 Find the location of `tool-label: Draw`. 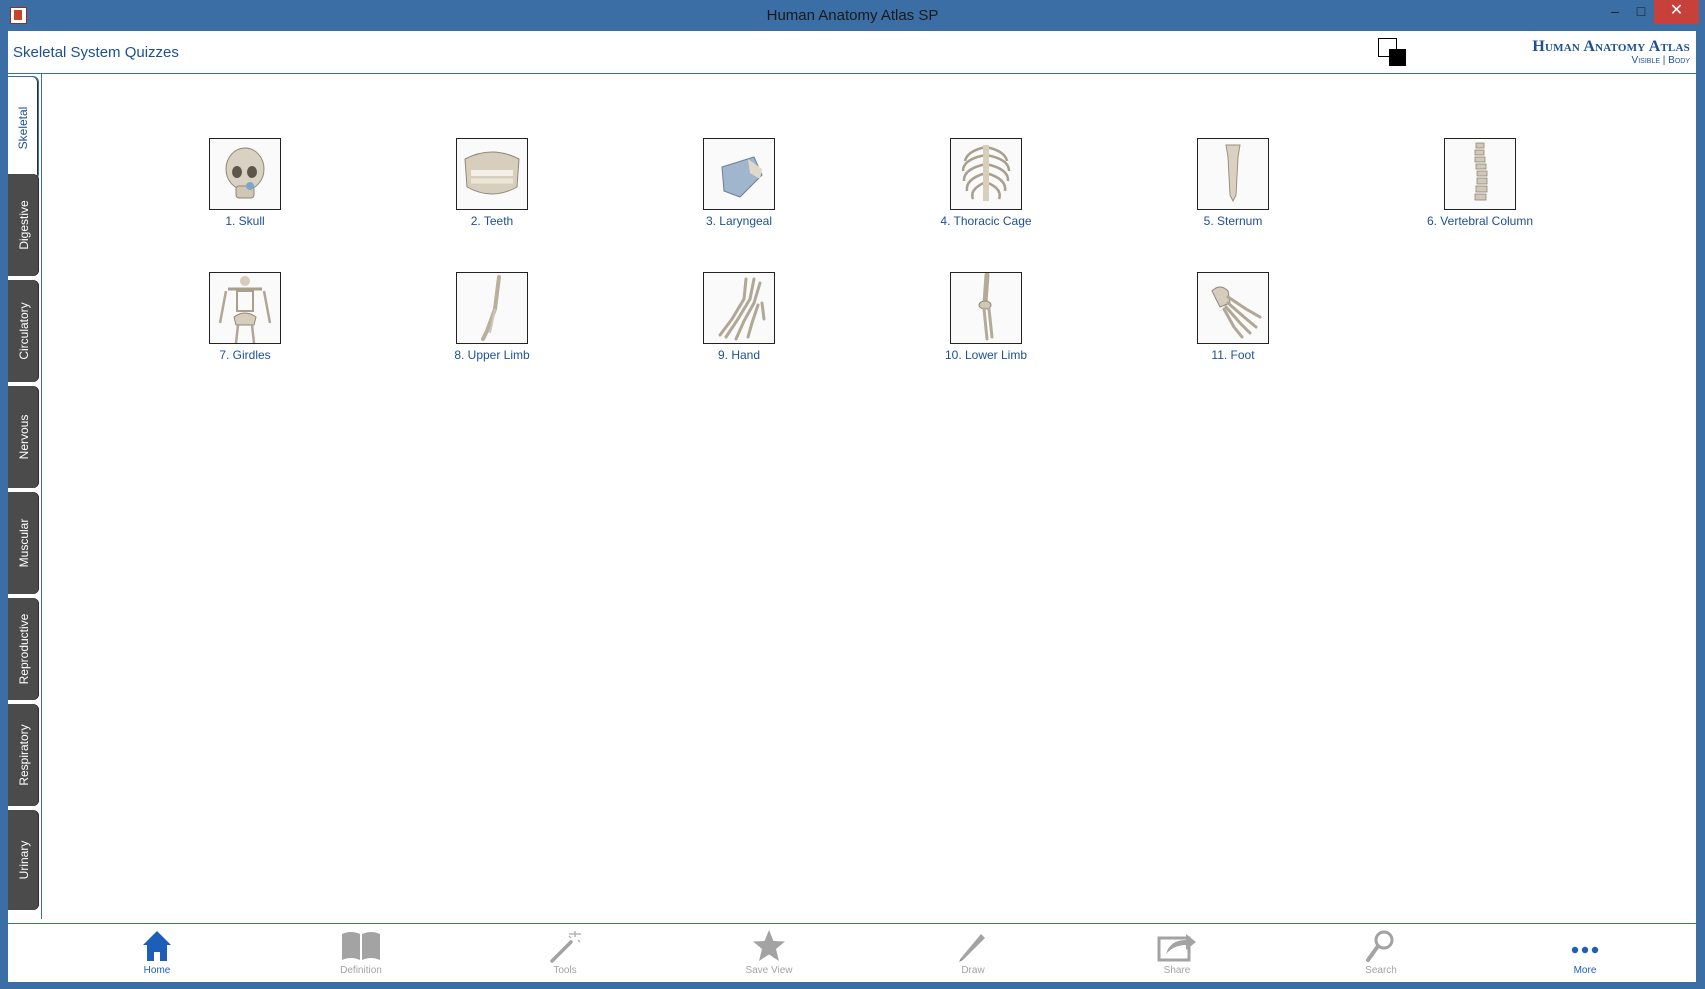

tool-label: Draw is located at coordinates (973, 970).